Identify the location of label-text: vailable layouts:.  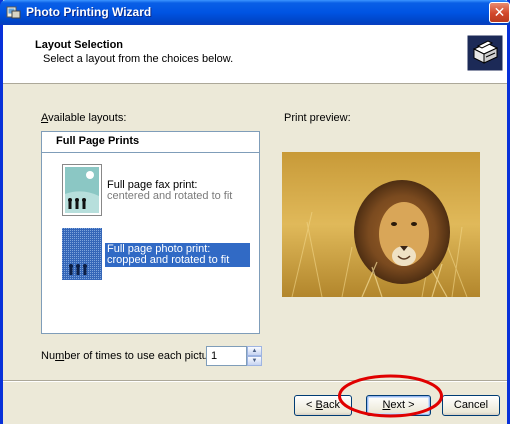
(87, 118).